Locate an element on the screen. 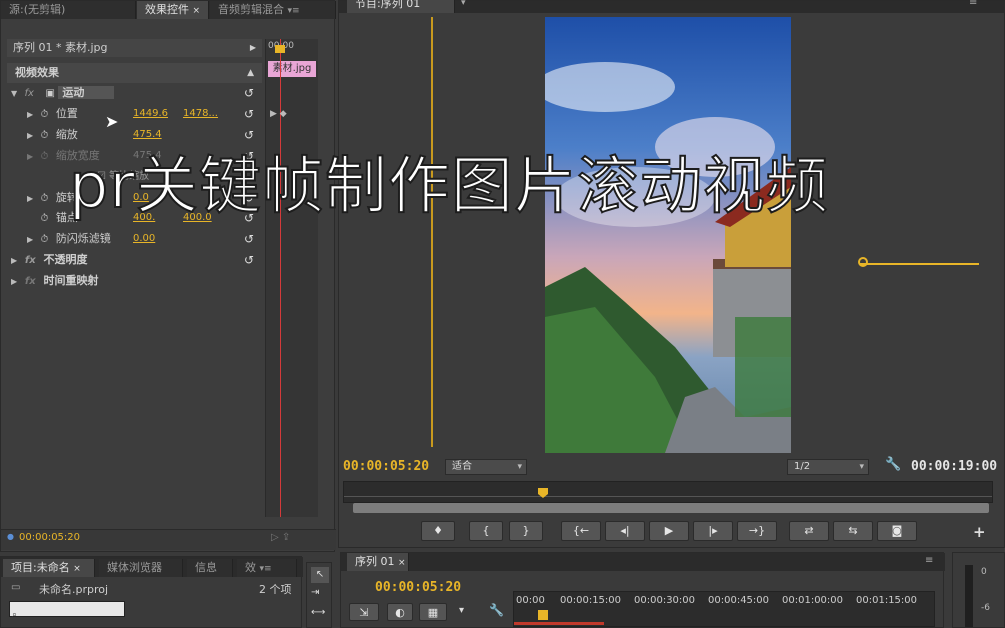 This screenshot has width=1005, height=628. param-value: 0.00 is located at coordinates (144, 239).